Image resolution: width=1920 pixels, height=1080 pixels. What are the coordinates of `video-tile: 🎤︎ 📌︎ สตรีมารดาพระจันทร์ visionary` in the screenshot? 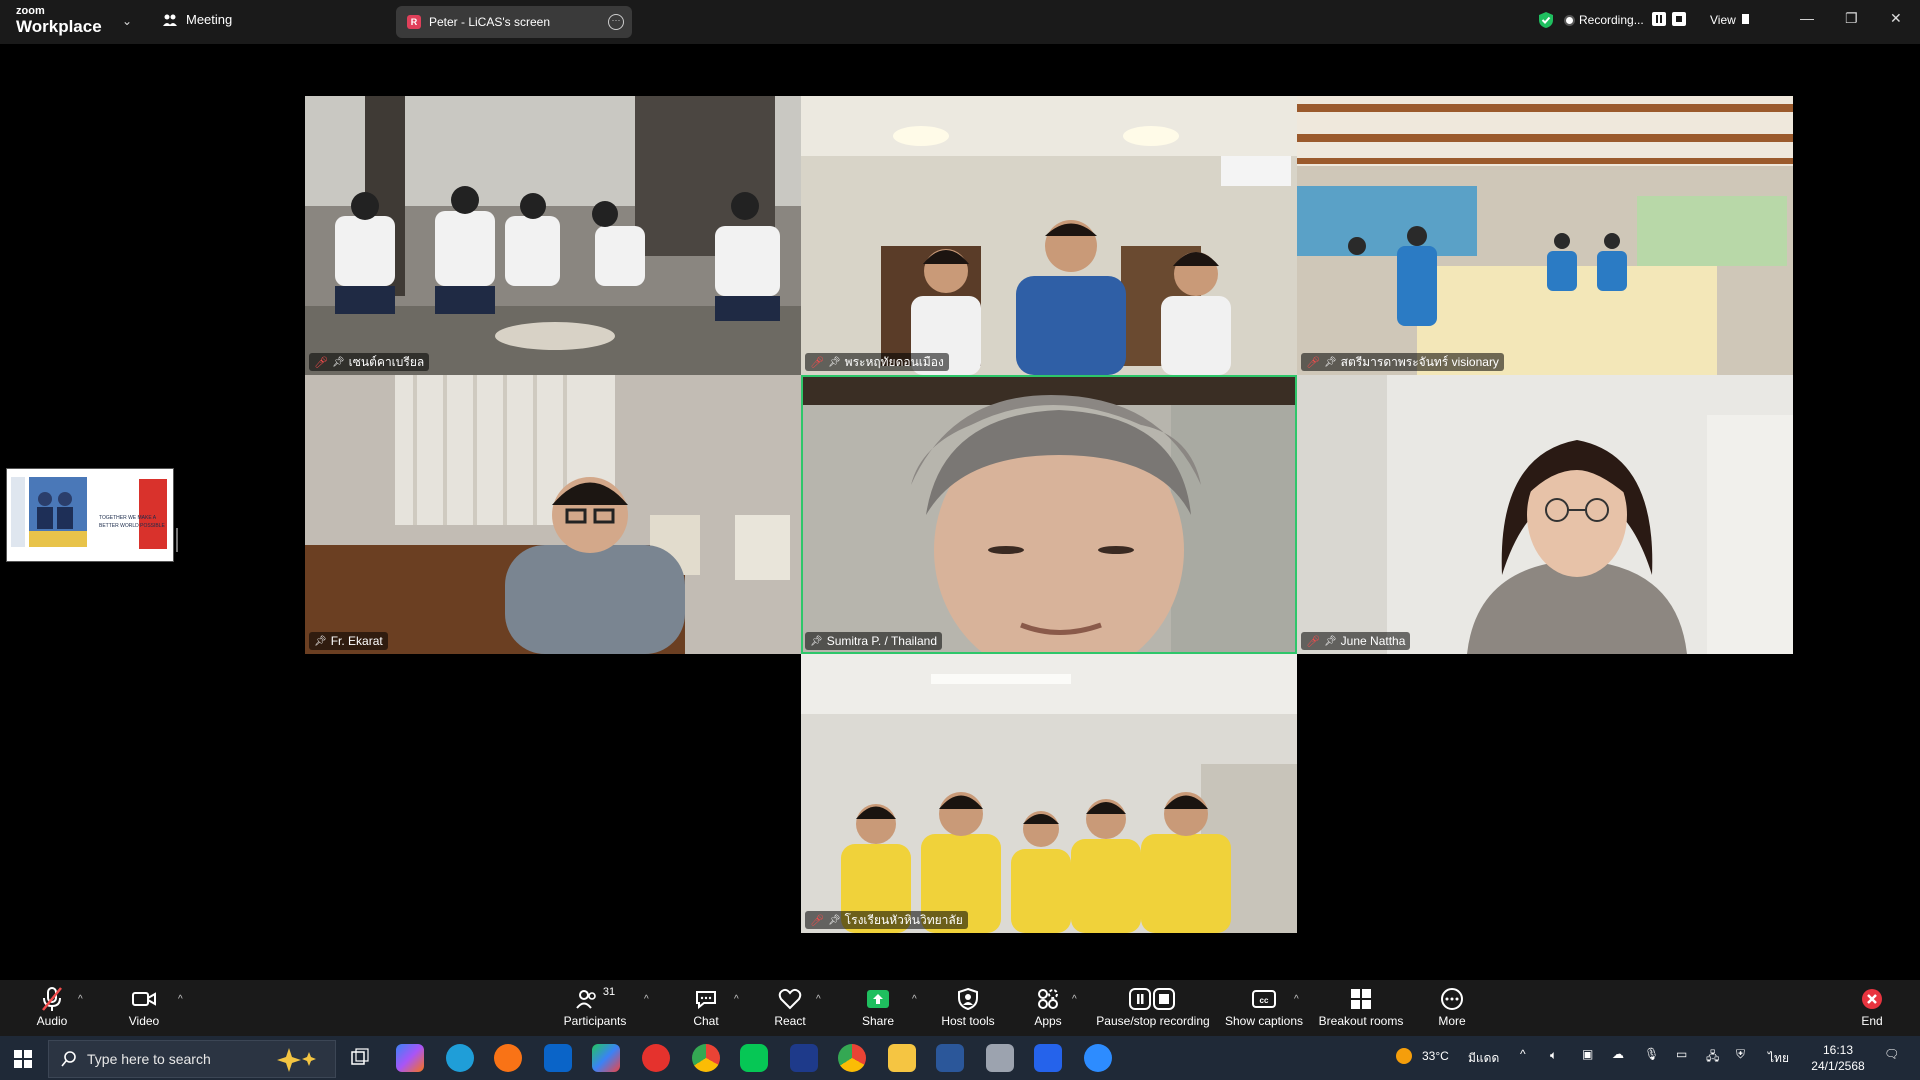 It's located at (1545, 235).